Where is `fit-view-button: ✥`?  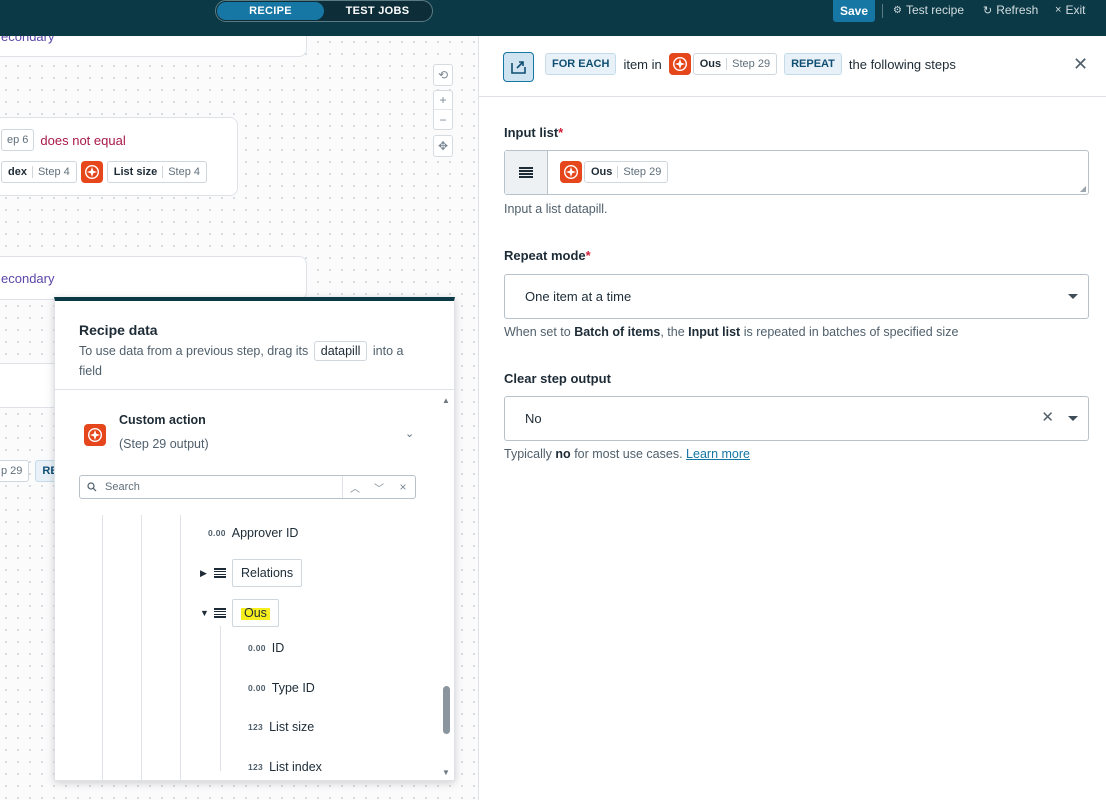
fit-view-button: ✥ is located at coordinates (443, 146).